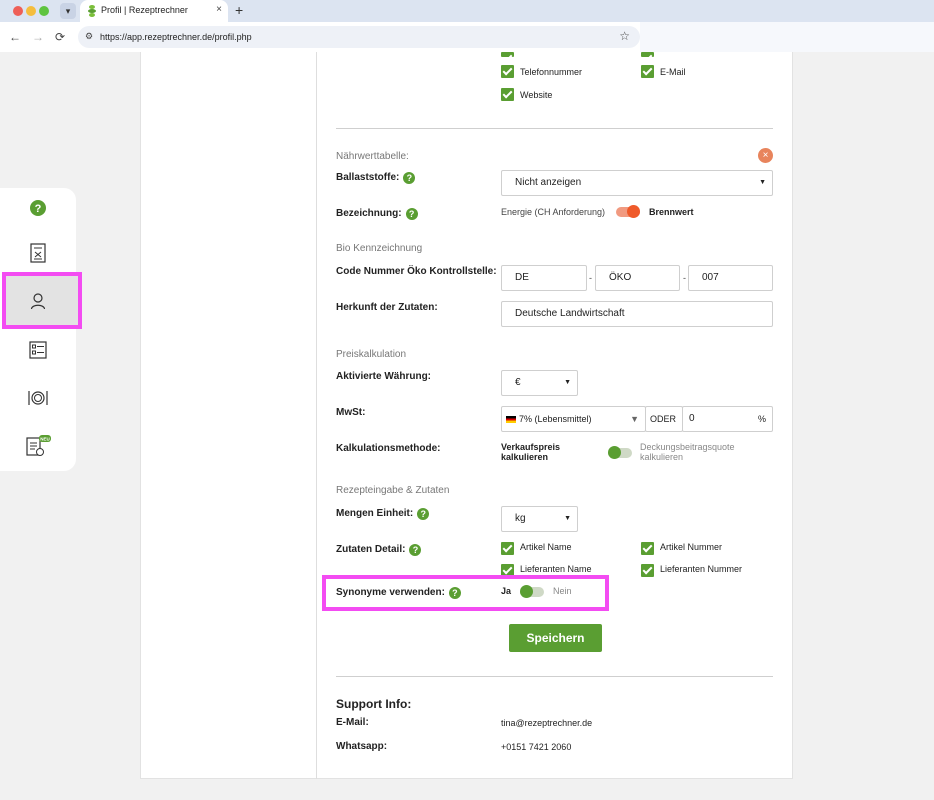  Describe the element at coordinates (539, 519) in the screenshot. I see `select-mengen-einheit: kg ▼` at that location.